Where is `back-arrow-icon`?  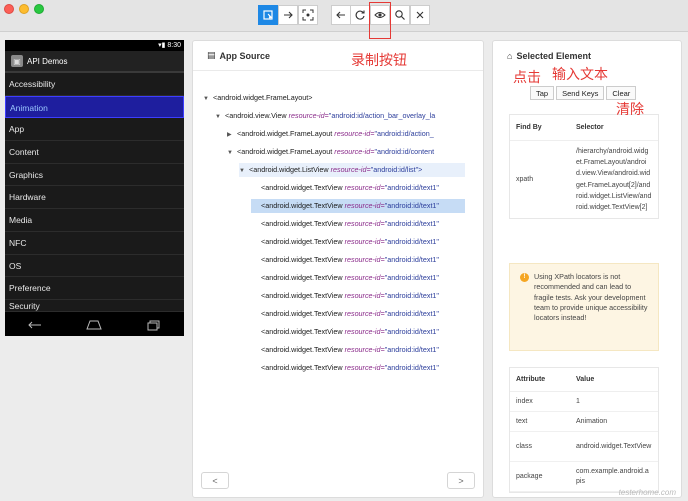 back-arrow-icon is located at coordinates (340, 15).